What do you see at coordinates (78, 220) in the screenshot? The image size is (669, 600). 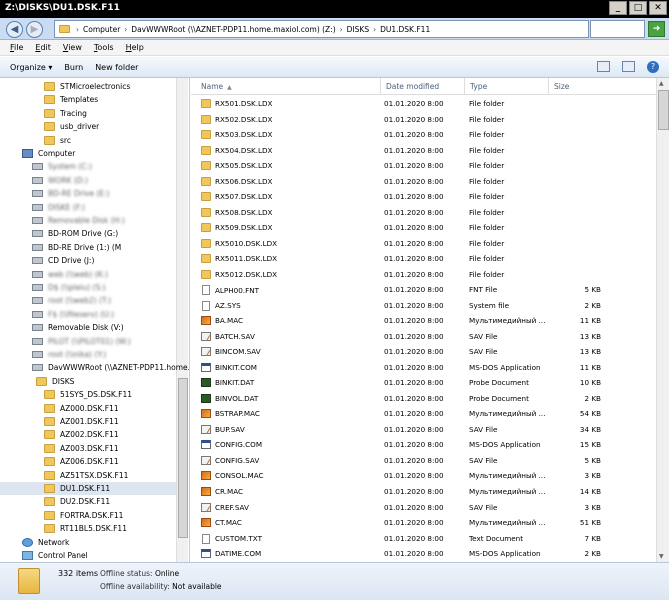 I see `nav-item: Removable Disk (H:)` at bounding box center [78, 220].